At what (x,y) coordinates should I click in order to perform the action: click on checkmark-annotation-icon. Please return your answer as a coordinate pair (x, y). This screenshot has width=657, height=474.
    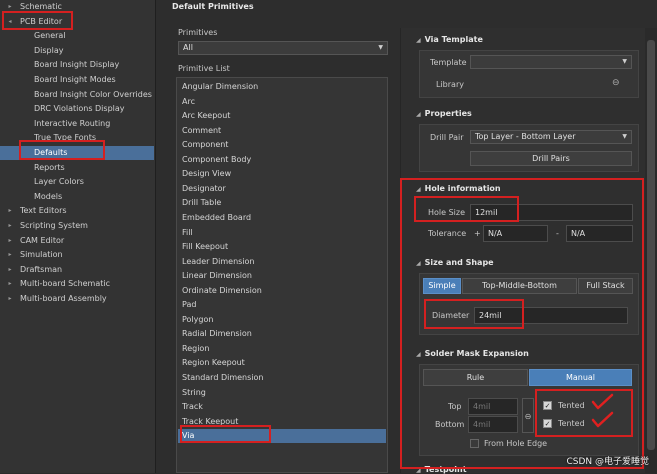
    Looking at the image, I should click on (602, 410).